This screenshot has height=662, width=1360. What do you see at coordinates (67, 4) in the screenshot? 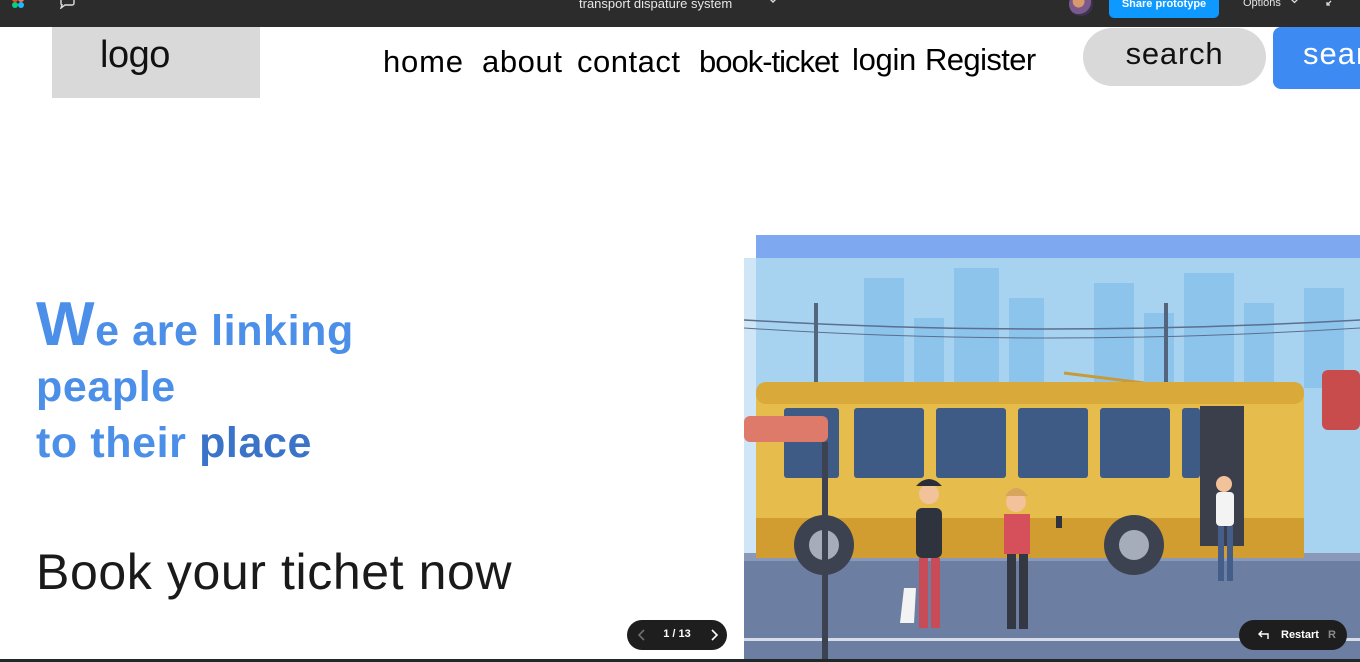
I see `comment-icon` at bounding box center [67, 4].